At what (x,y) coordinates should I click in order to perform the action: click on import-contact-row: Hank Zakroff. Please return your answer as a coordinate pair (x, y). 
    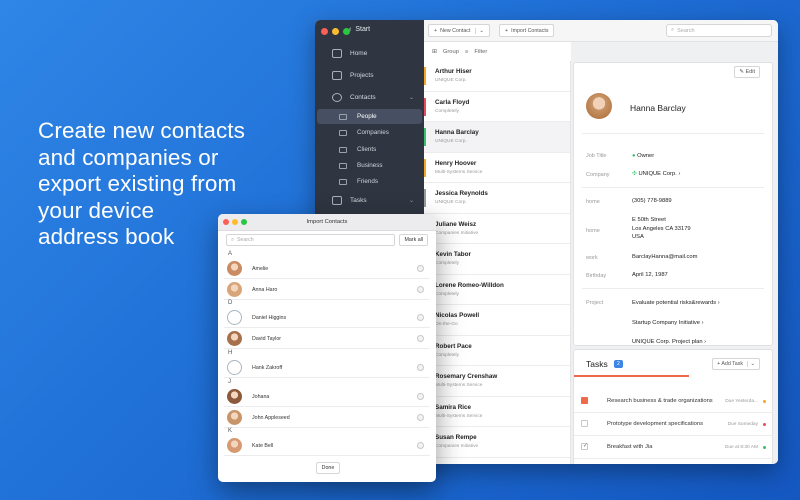
    Looking at the image, I should click on (327, 368).